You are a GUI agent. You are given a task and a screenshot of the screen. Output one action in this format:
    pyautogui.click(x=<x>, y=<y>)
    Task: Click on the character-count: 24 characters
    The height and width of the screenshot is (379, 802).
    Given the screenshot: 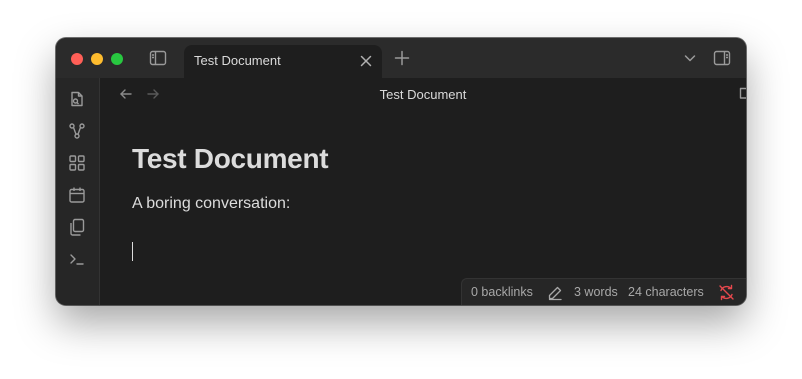 What is the action you would take?
    pyautogui.click(x=666, y=292)
    